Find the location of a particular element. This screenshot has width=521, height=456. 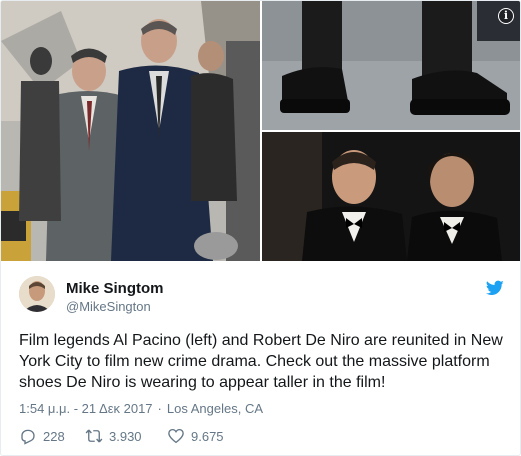

author-handle: @MikeSington is located at coordinates (108, 306).